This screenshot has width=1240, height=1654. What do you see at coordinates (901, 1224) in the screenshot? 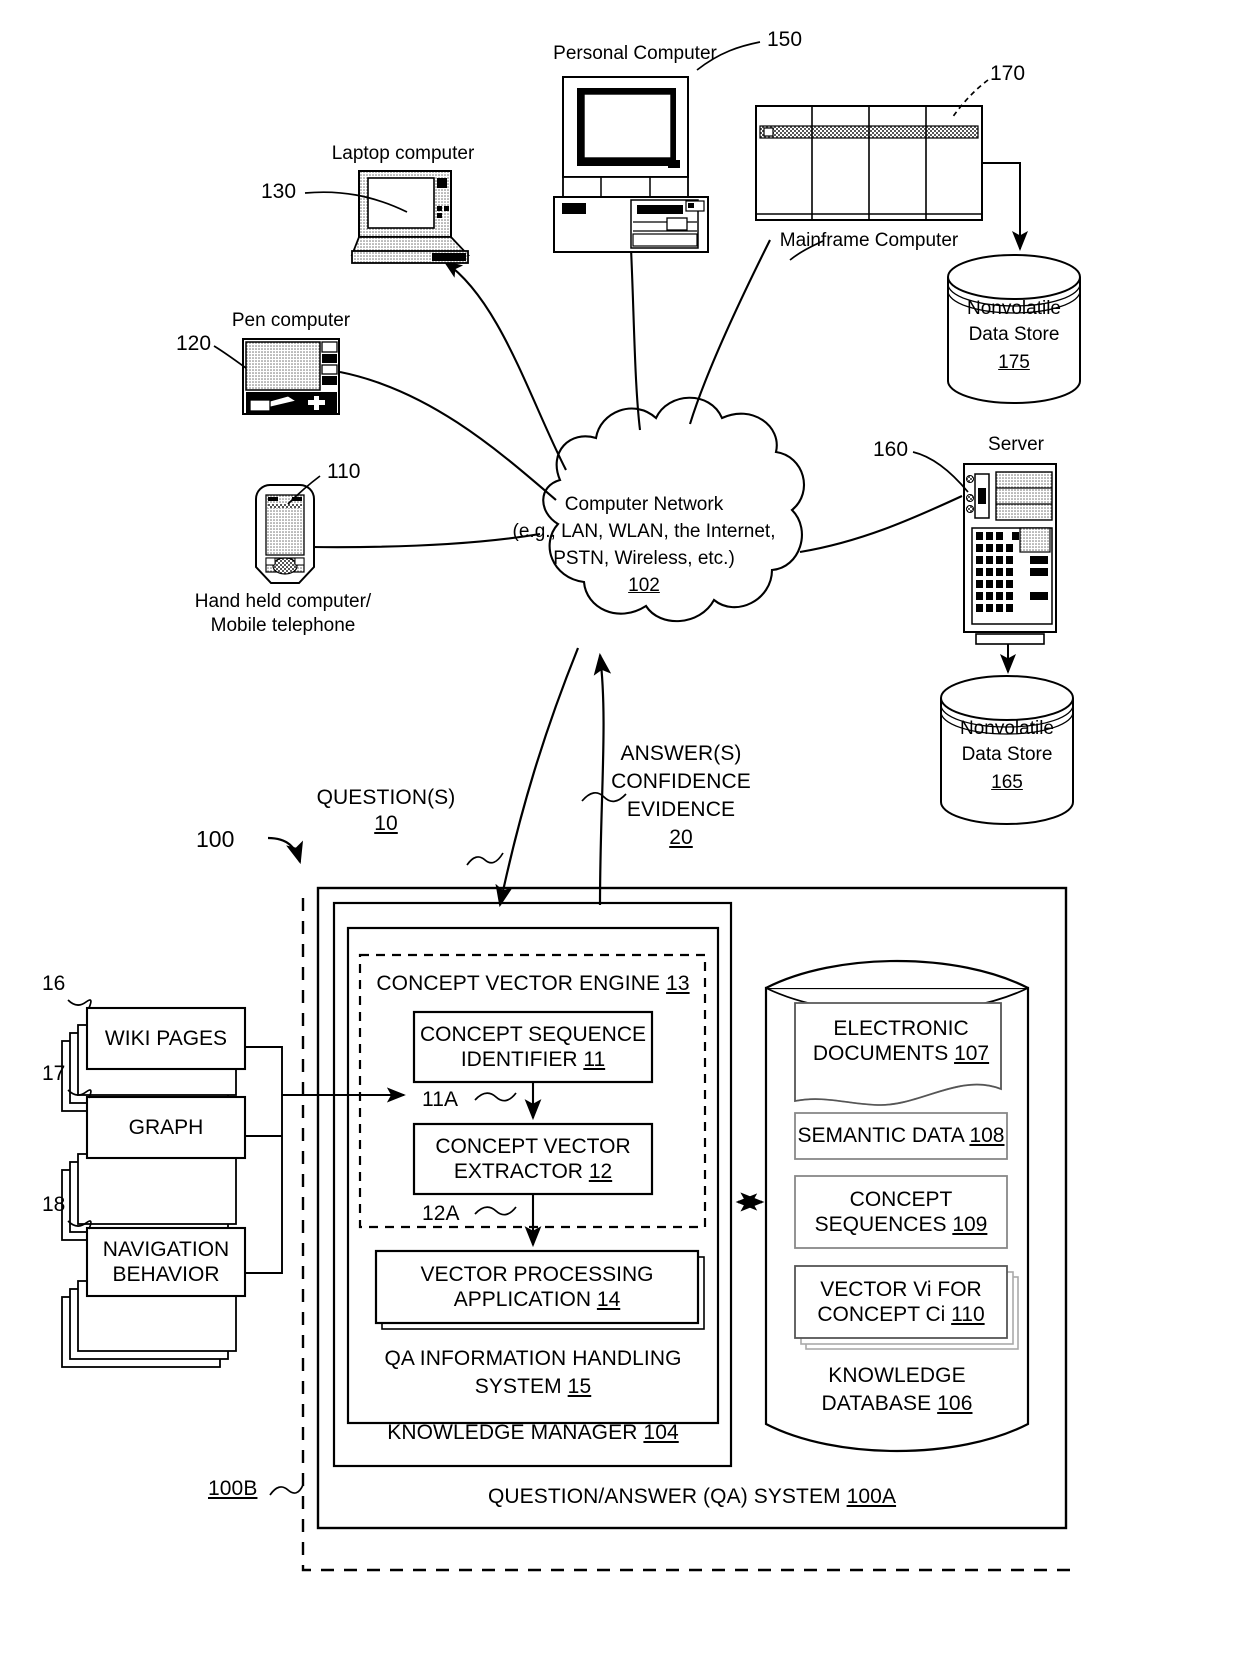
I see `db-cs-line2: SEQUENCES 109` at bounding box center [901, 1224].